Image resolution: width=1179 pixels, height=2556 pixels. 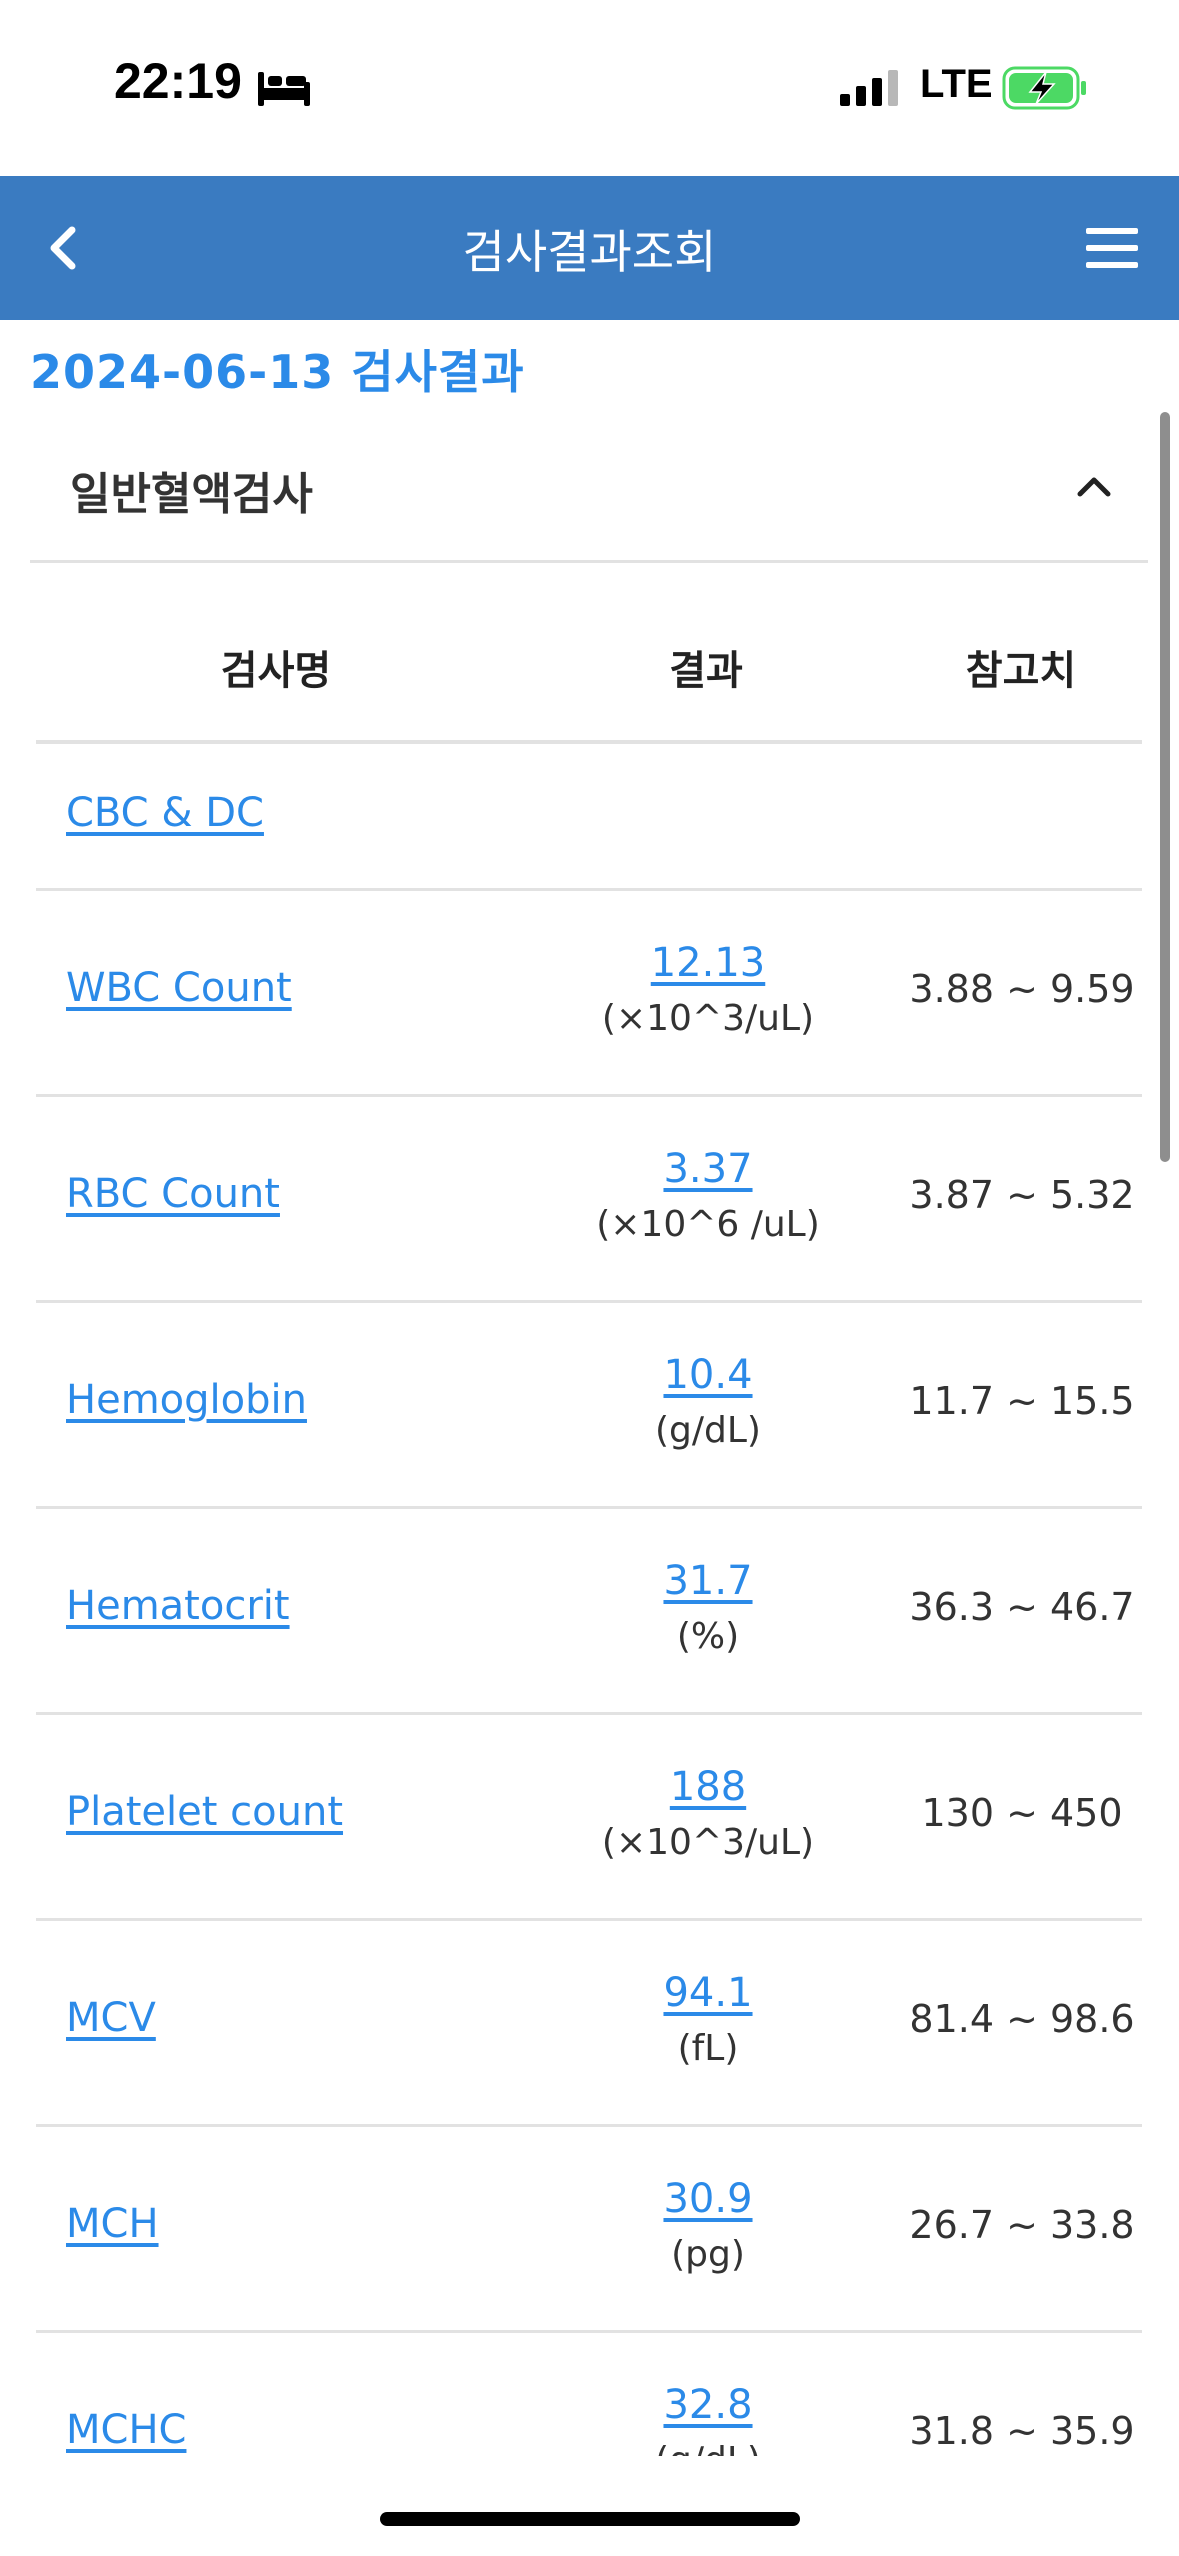 I want to click on result-cell: 10.4 (g/dL), so click(x=708, y=1403).